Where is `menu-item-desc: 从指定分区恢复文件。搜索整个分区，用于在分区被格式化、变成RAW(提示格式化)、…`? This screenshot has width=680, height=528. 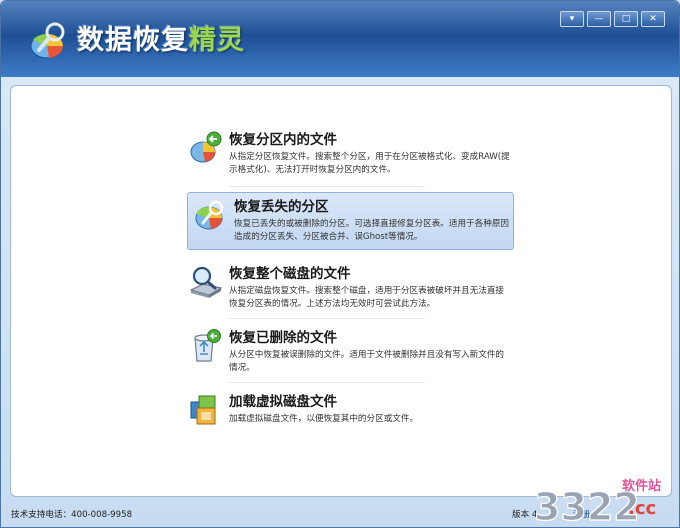
menu-item-desc: 从指定分区恢复文件。搜索整个分区，用于在分区被格式化、变成RAW(提示格式化)、… is located at coordinates (369, 163).